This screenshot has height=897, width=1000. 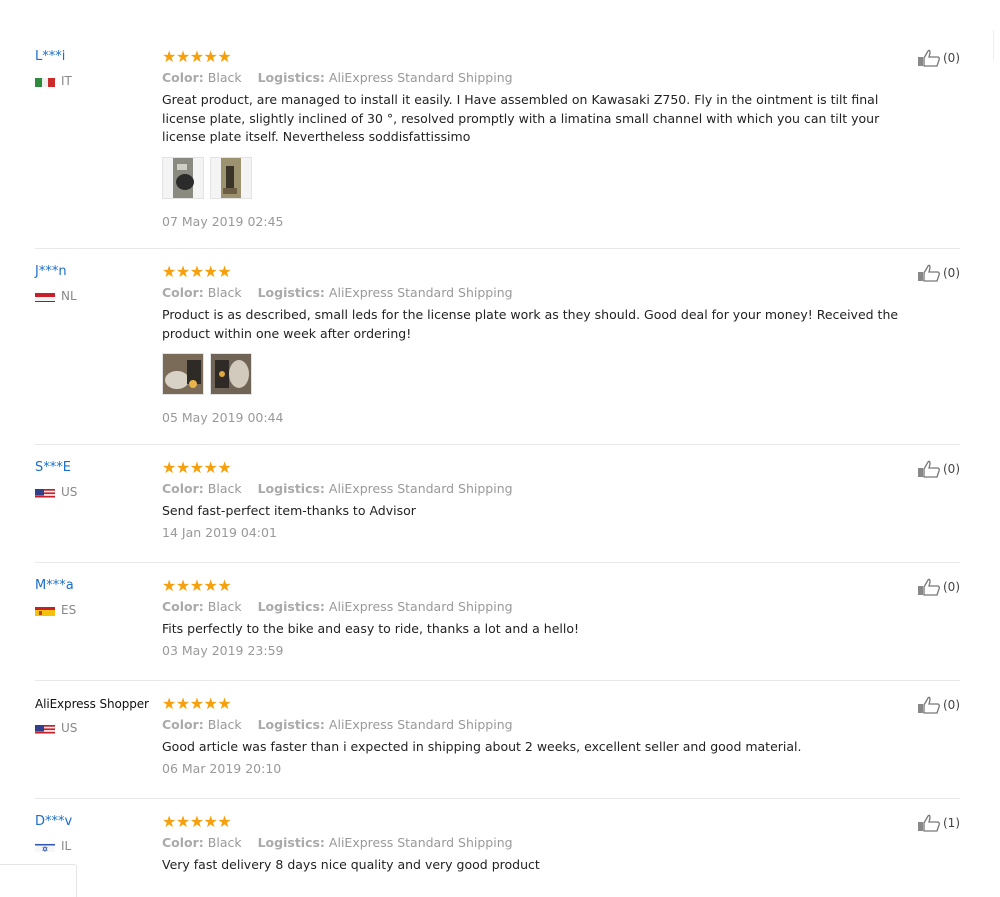 I want to click on reviewer-info: AliExpress Shopper US, so click(x=97, y=715).